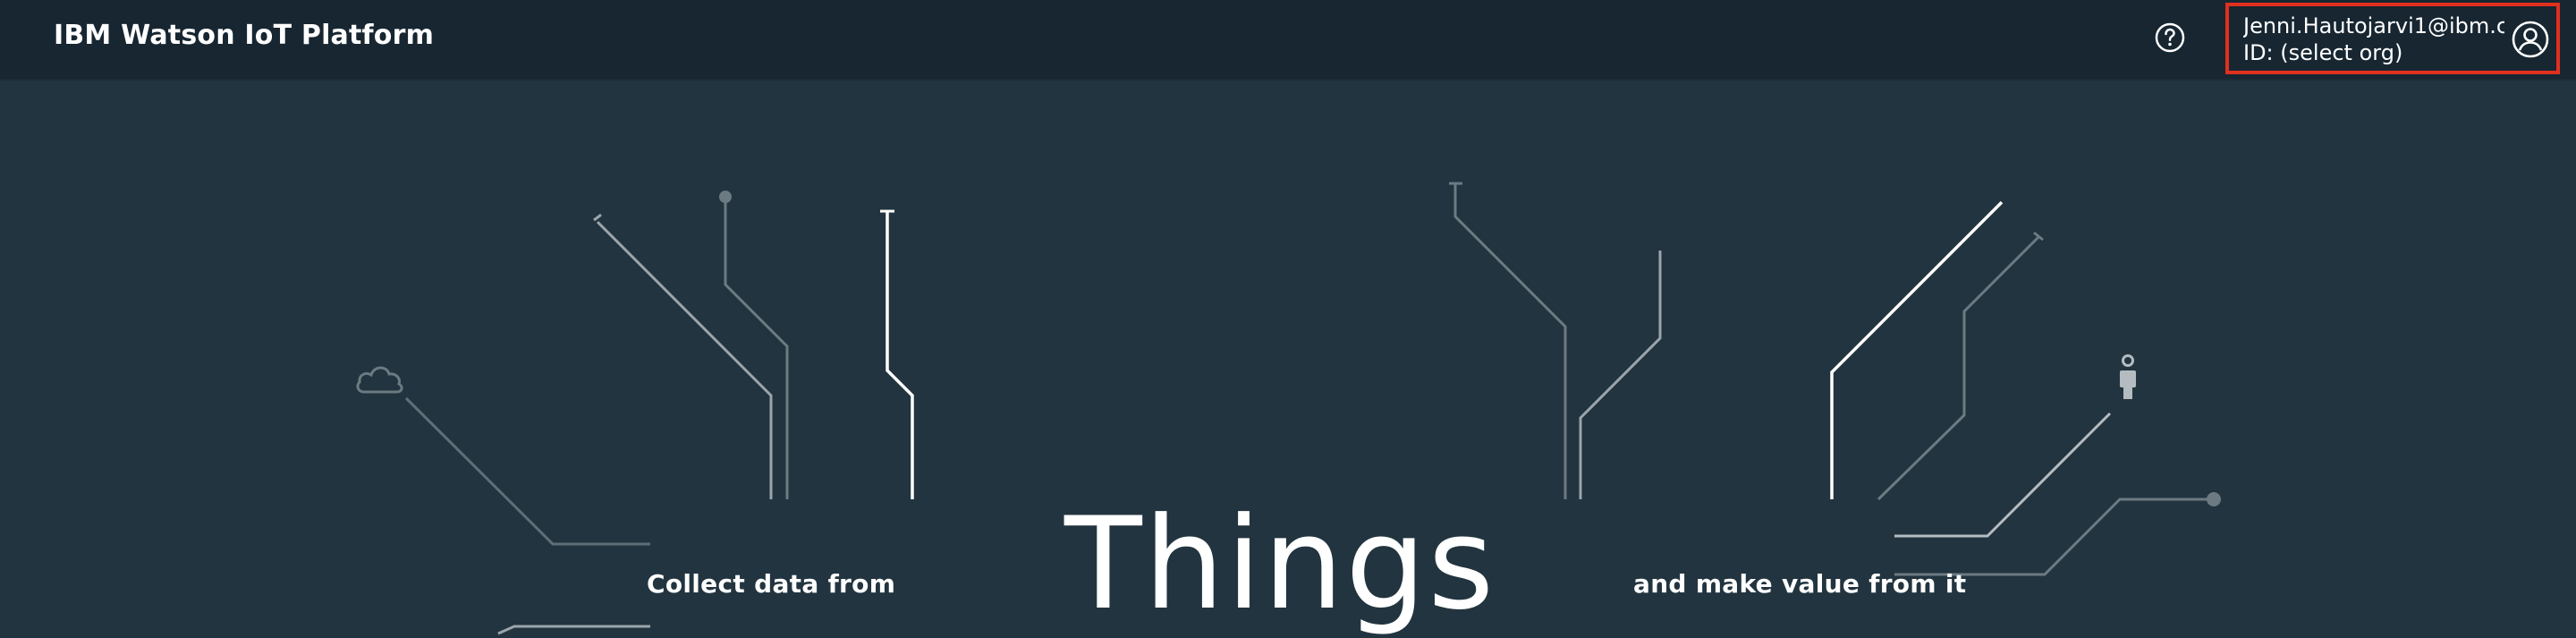 This screenshot has width=2576, height=638. Describe the element at coordinates (2323, 52) in the screenshot. I see `account-org-id: ID: (select org)` at that location.